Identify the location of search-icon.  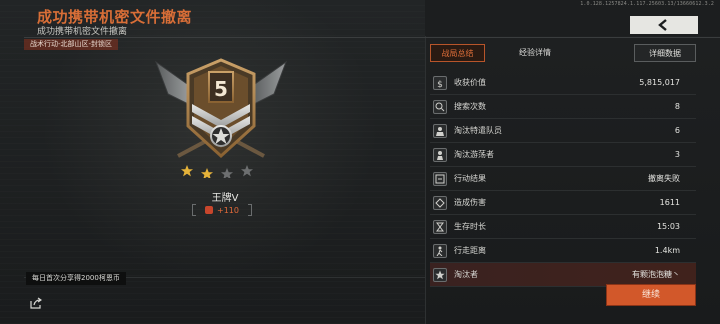
(440, 106).